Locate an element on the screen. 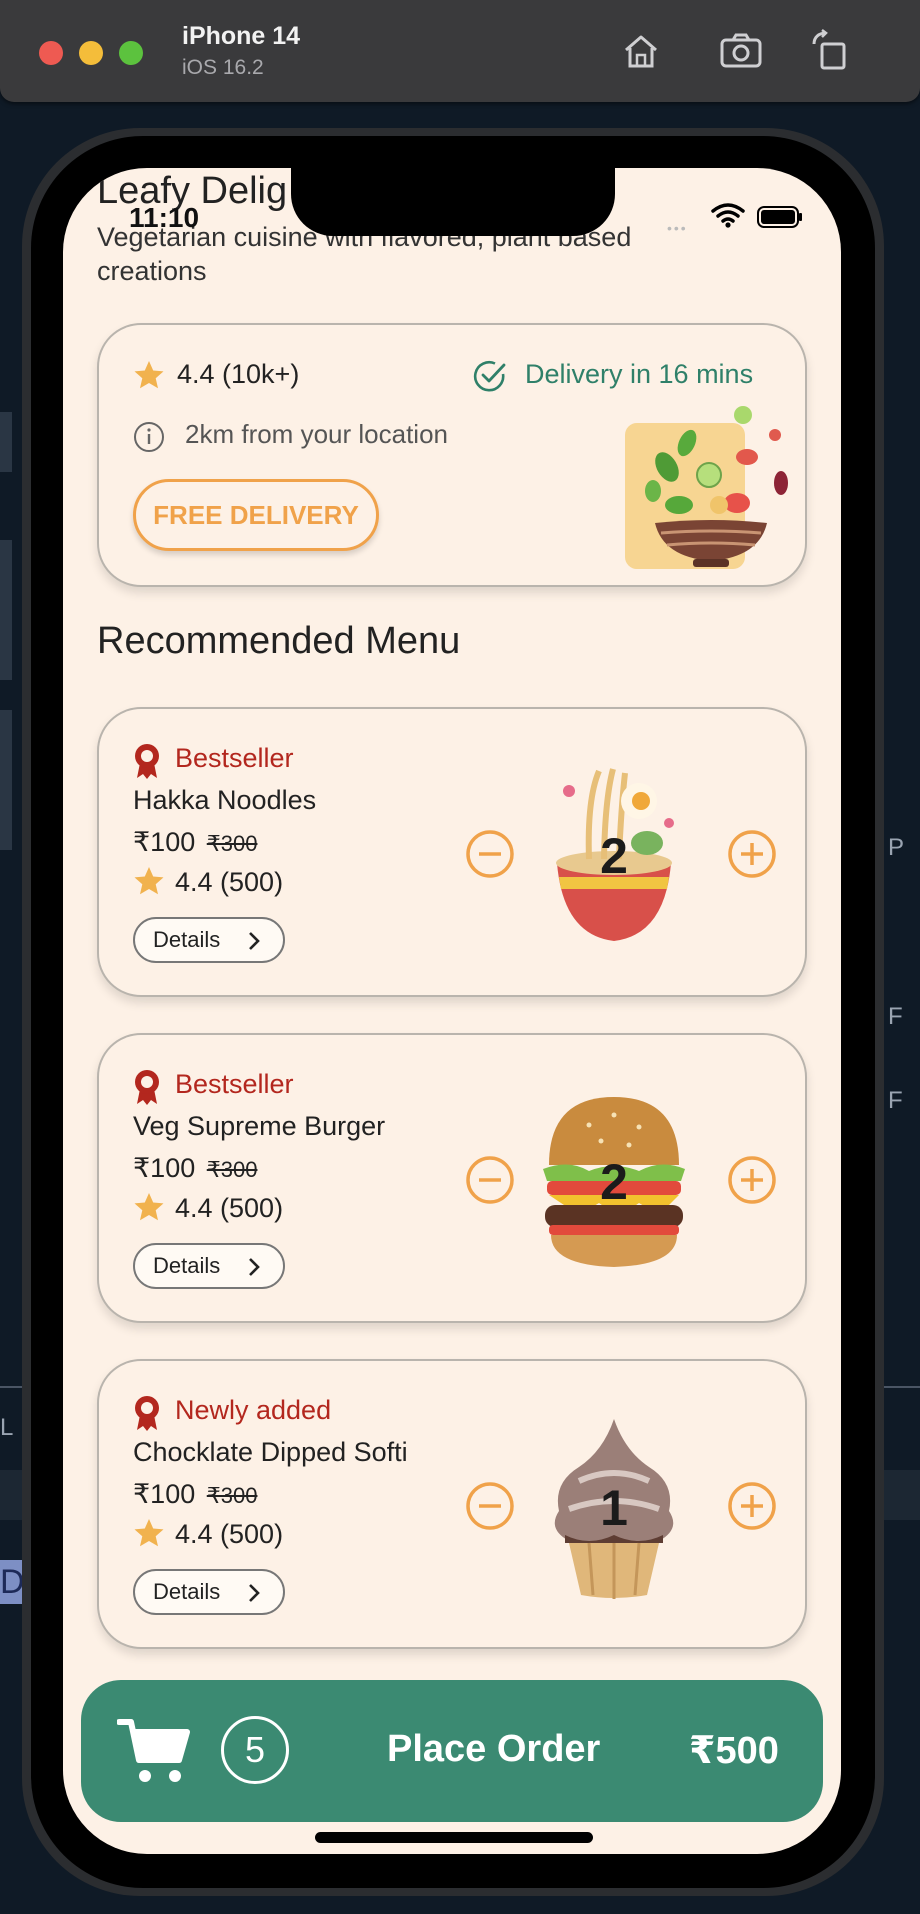  device-name: iPhone 14 is located at coordinates (241, 36).